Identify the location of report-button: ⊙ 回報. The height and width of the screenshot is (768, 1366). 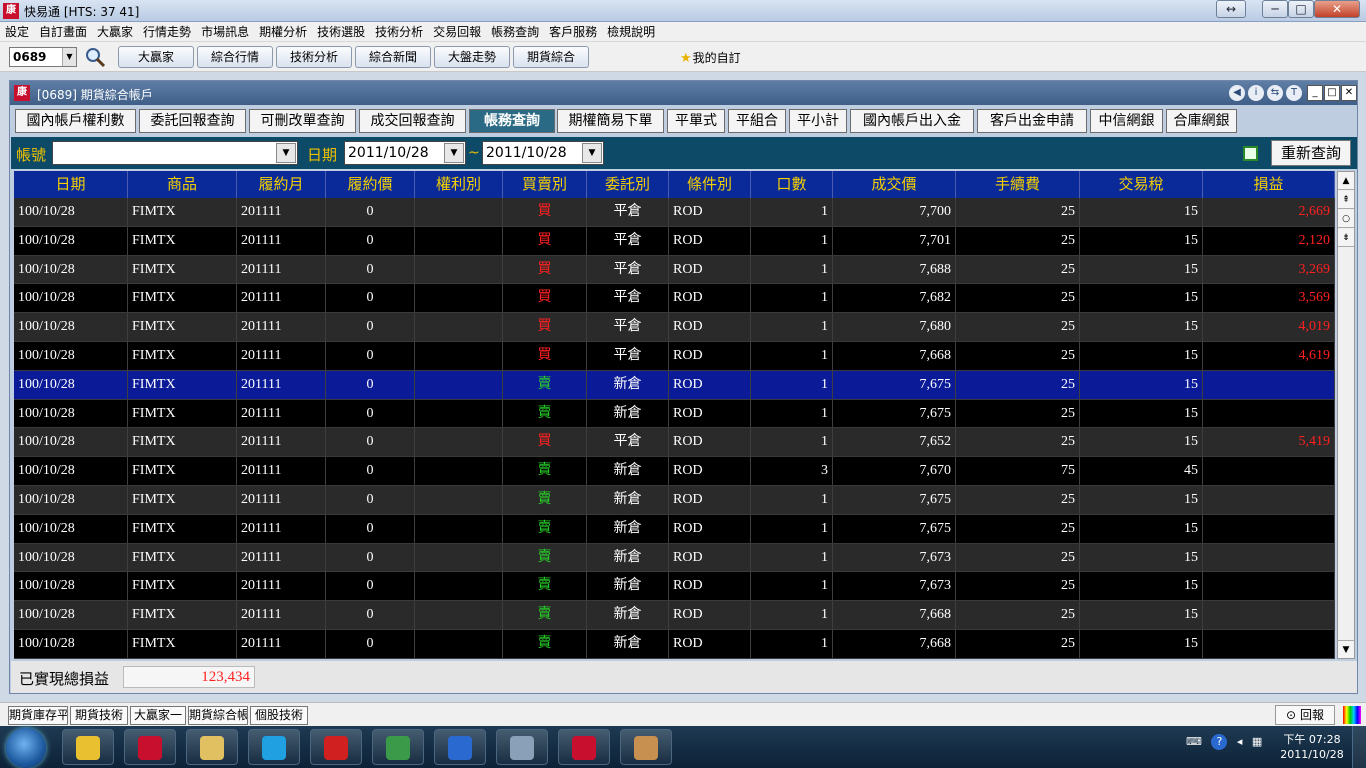
(1305, 715).